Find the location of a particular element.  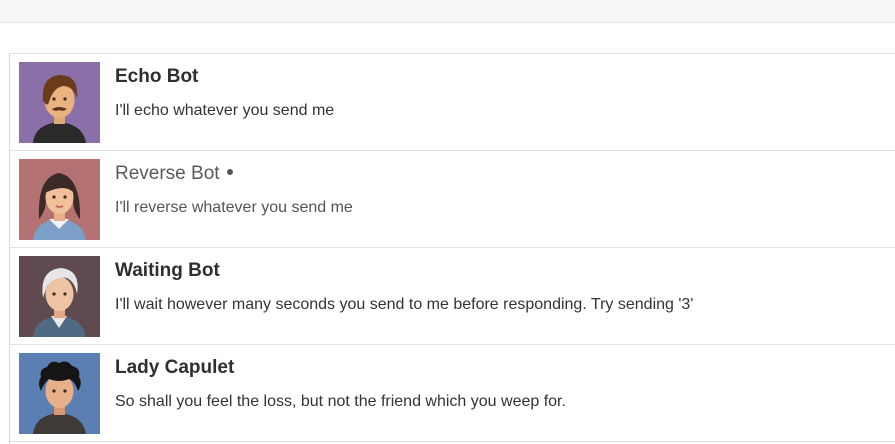

conversation-name: Echo Bot is located at coordinates (156, 77).